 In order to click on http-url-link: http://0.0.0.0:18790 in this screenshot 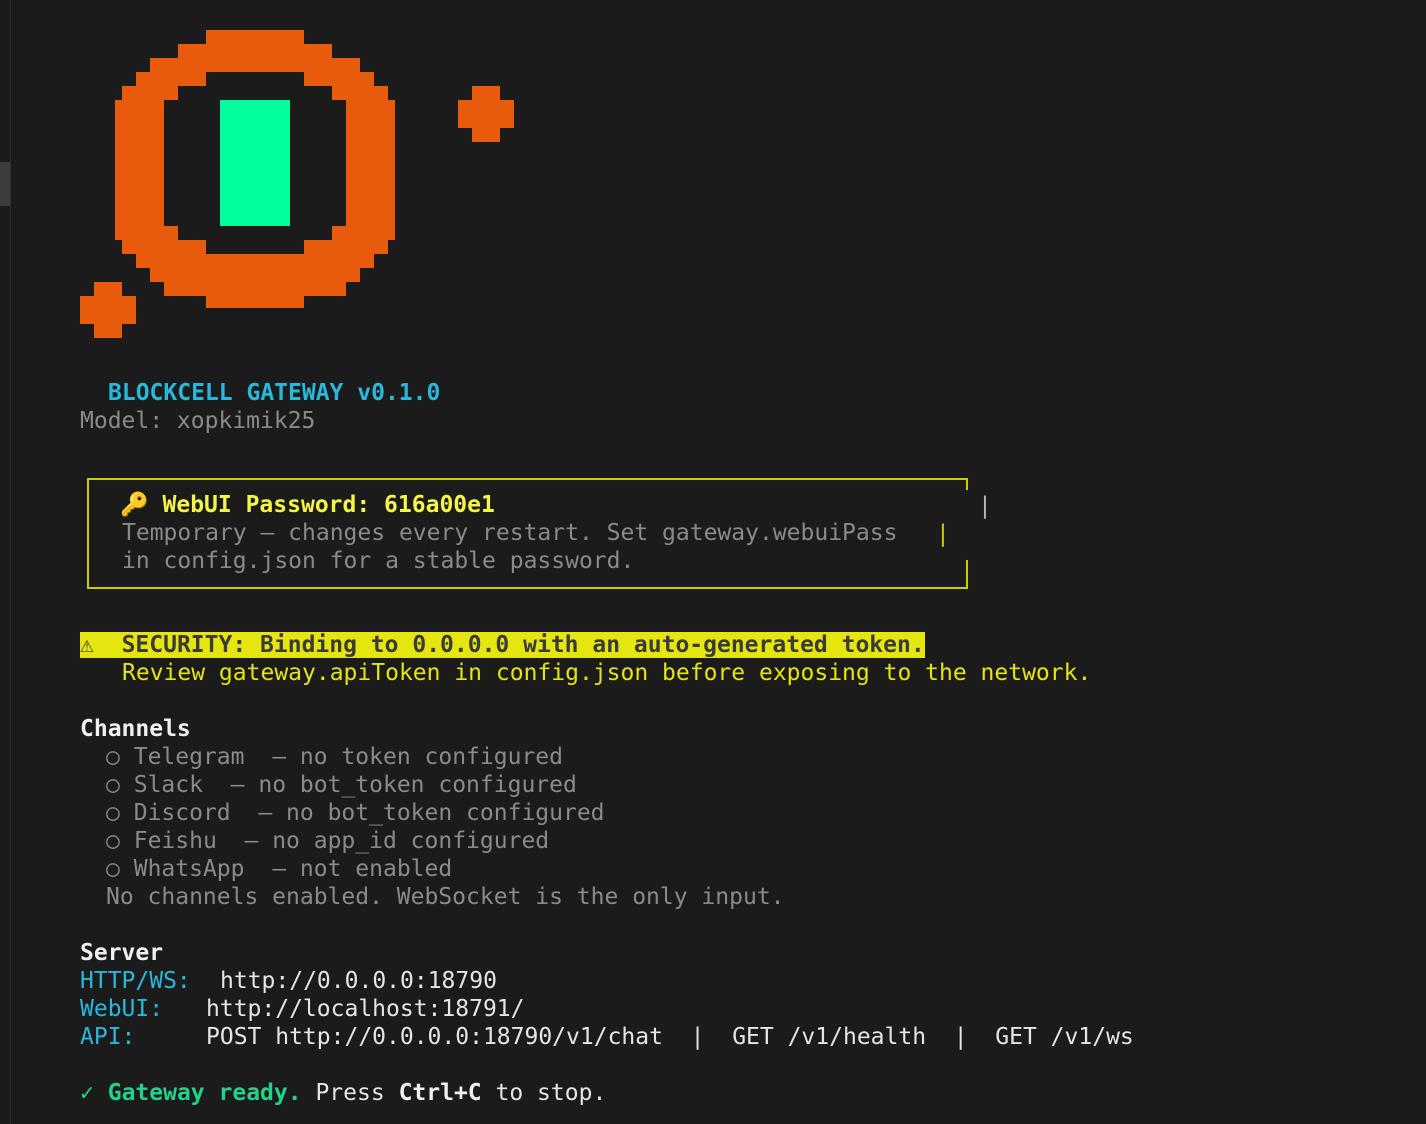, I will do `click(358, 981)`.